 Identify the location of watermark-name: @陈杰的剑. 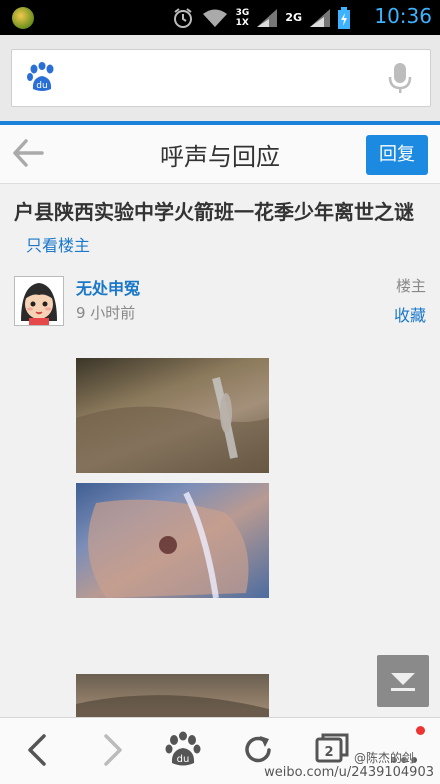
(383, 758).